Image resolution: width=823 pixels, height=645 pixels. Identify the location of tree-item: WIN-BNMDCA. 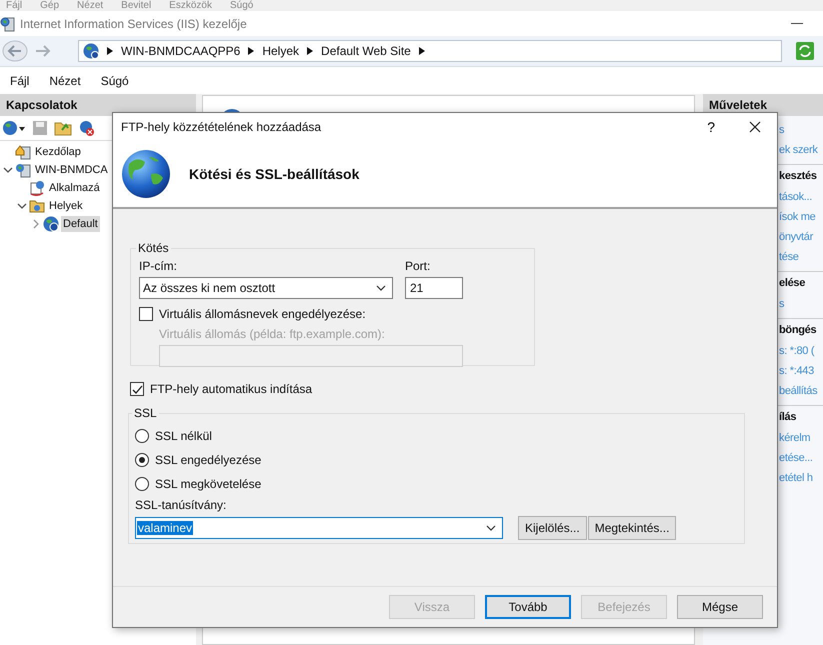
(71, 170).